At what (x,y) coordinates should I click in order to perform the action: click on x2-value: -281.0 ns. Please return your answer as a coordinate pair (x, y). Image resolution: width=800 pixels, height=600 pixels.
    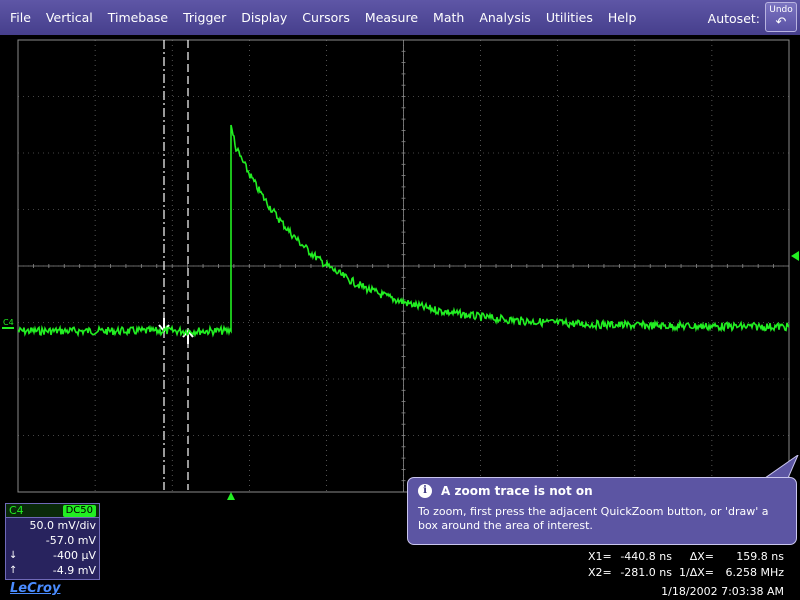
    Looking at the image, I should click on (646, 572).